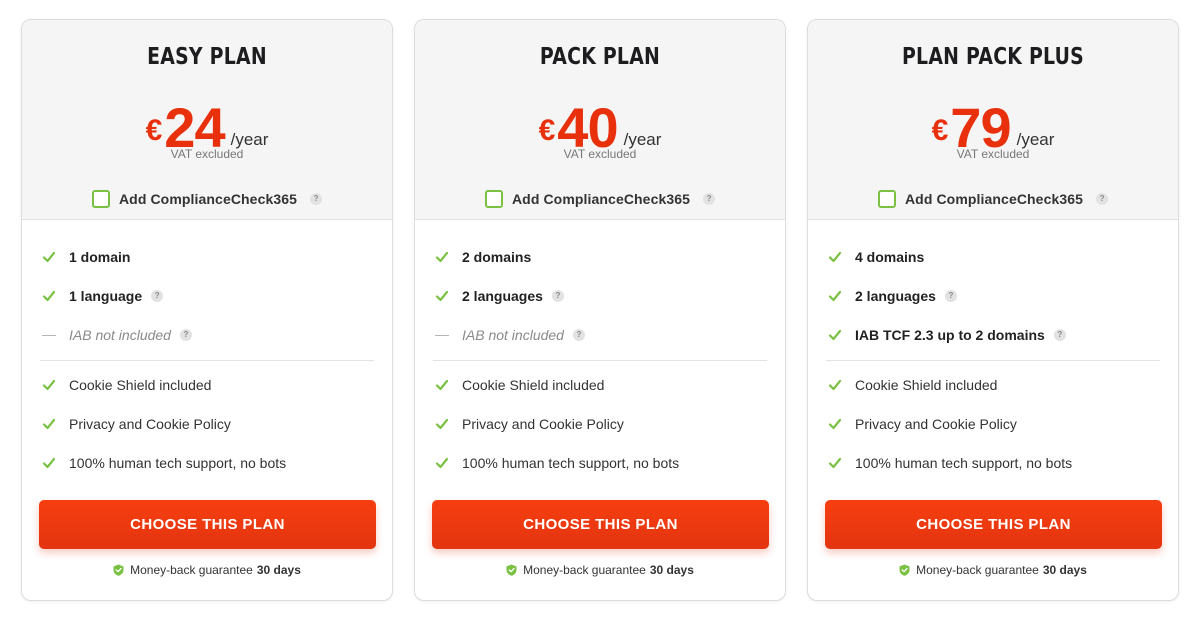  What do you see at coordinates (950, 335) in the screenshot?
I see `feature-label: IAB TCF 2.3 up to 2 domains` at bounding box center [950, 335].